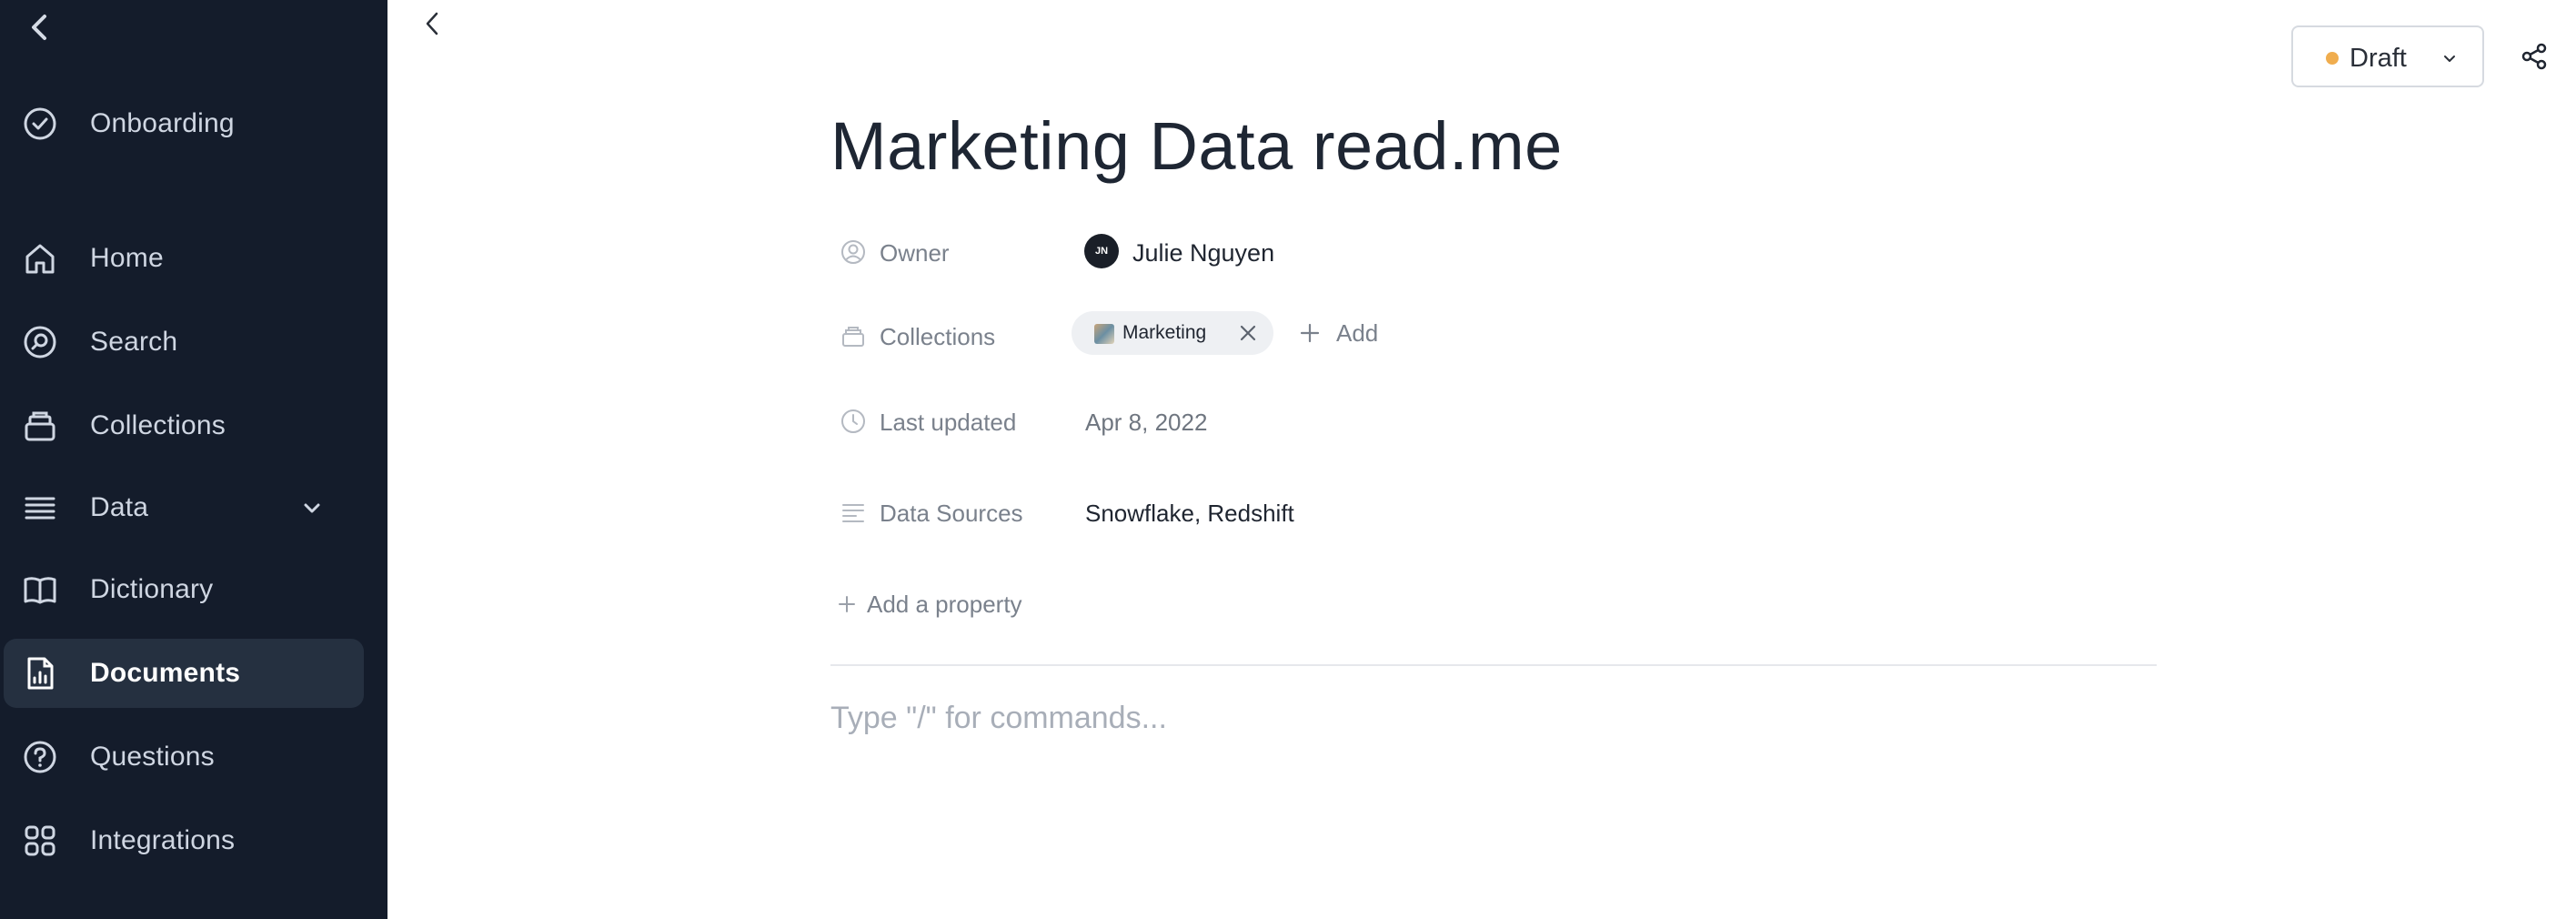 This screenshot has width=2576, height=919. Describe the element at coordinates (1189, 514) in the screenshot. I see `data-sources-value: Snowflake, Redshift` at that location.